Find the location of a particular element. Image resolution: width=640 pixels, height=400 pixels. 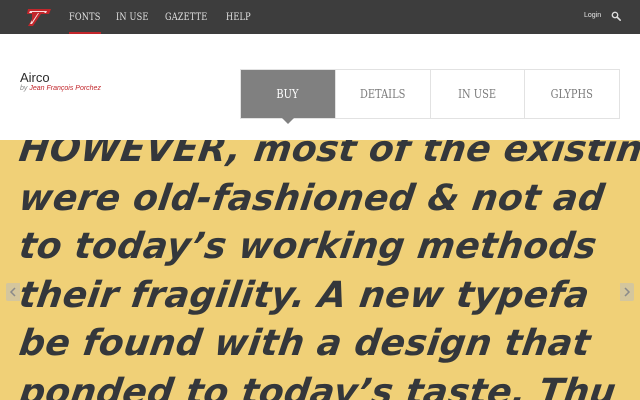

tab-glyphs: GLYPHS is located at coordinates (571, 94).